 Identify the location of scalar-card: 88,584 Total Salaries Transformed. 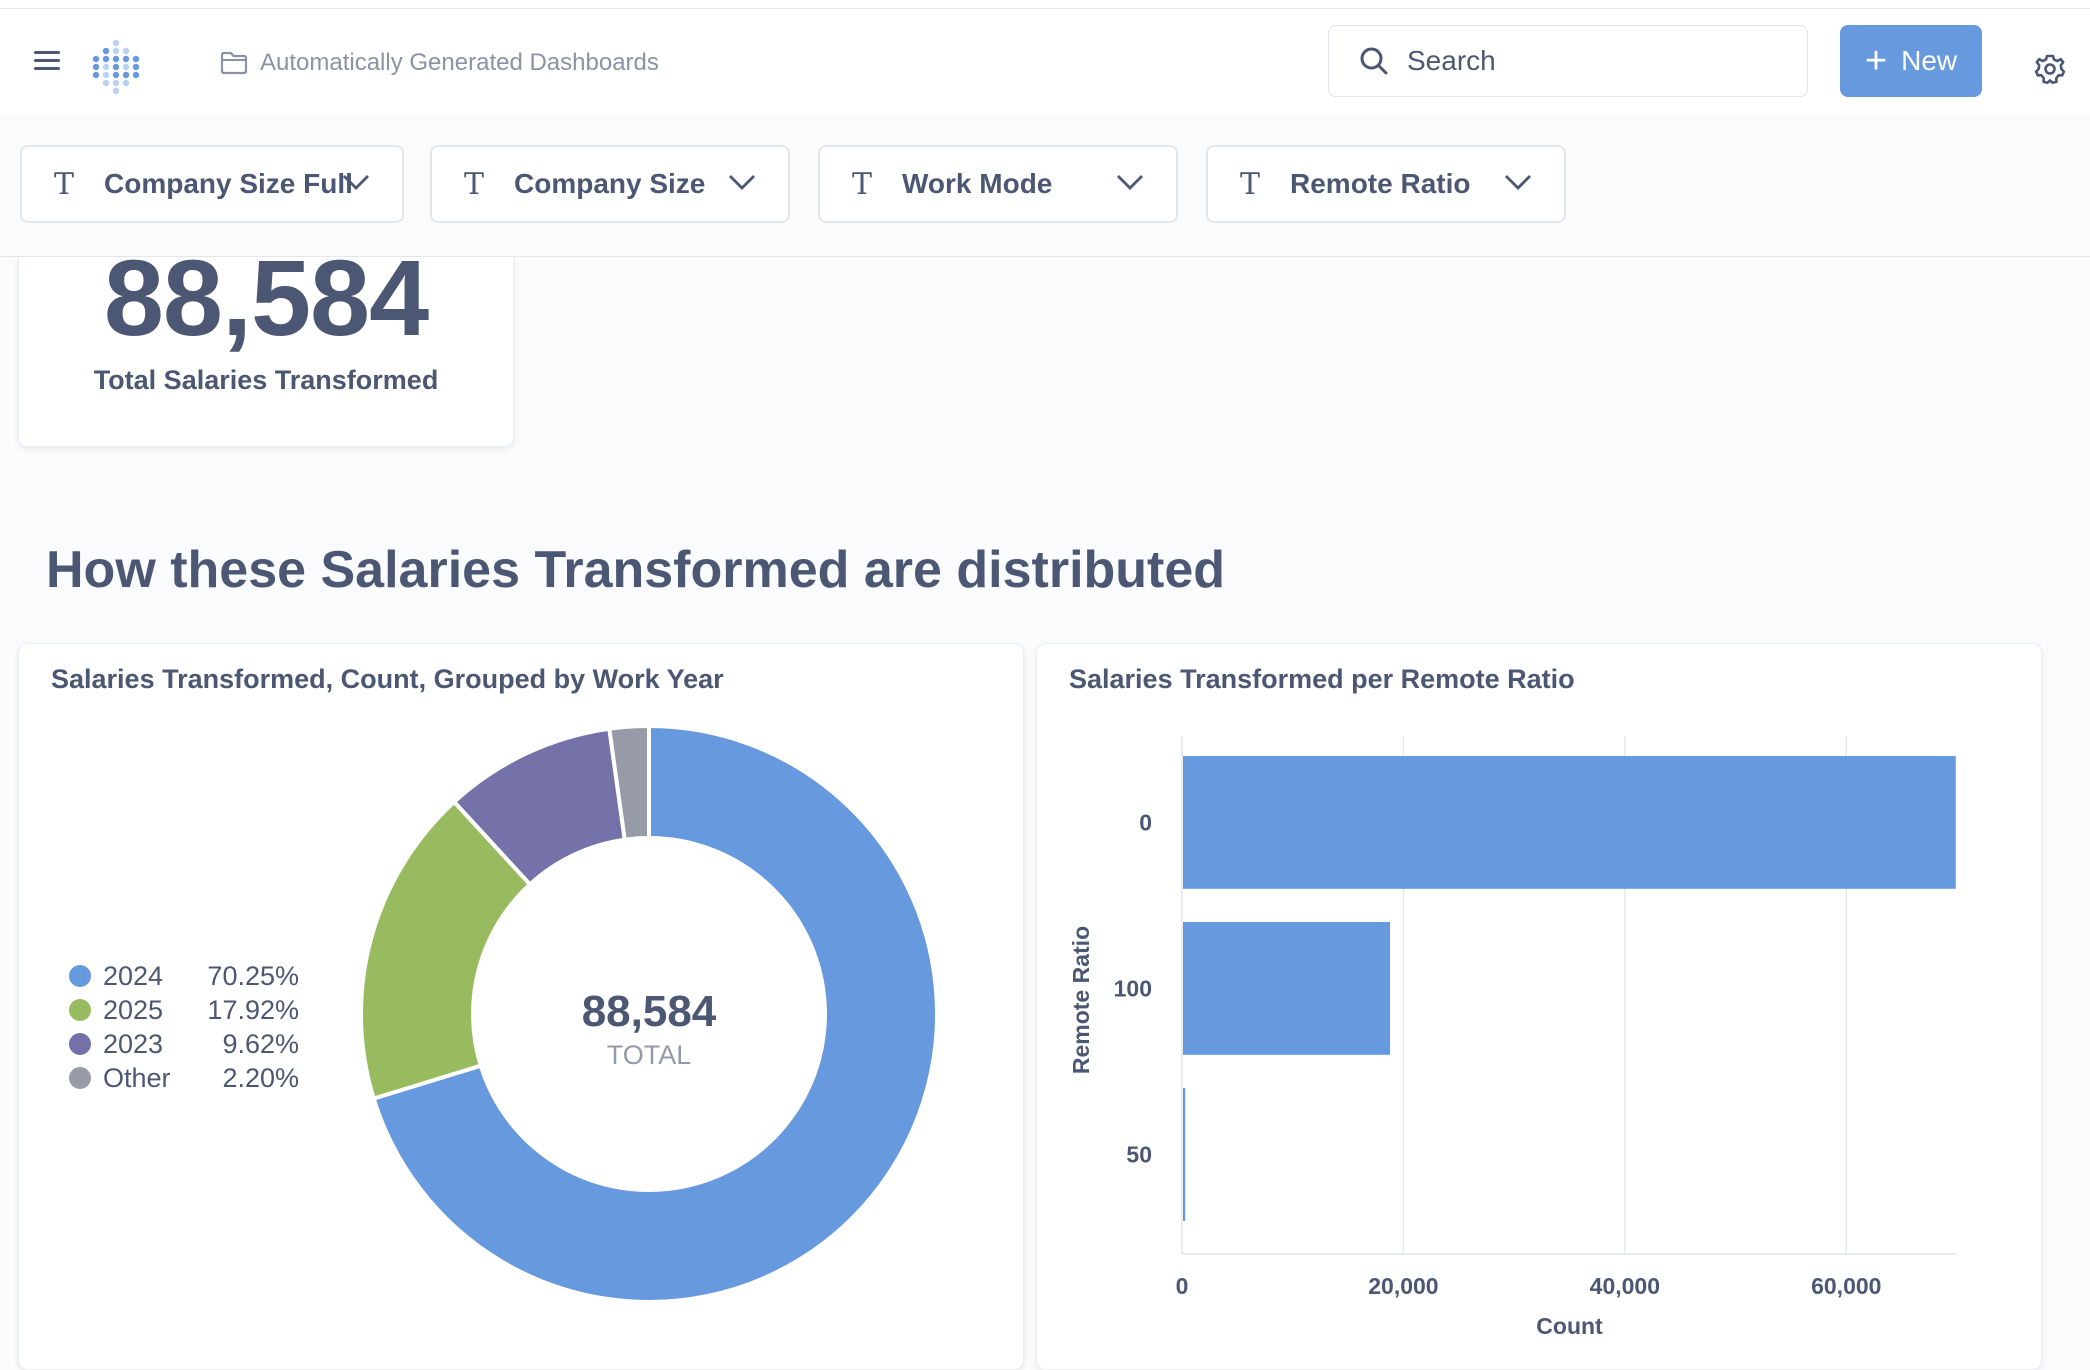
(266, 352).